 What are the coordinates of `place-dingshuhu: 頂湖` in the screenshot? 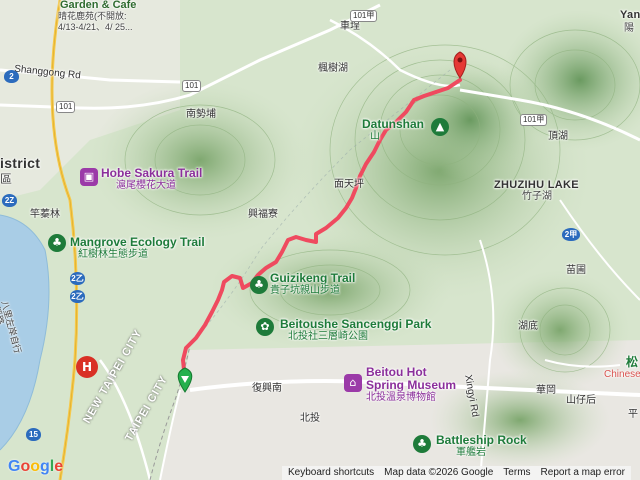 It's located at (558, 136).